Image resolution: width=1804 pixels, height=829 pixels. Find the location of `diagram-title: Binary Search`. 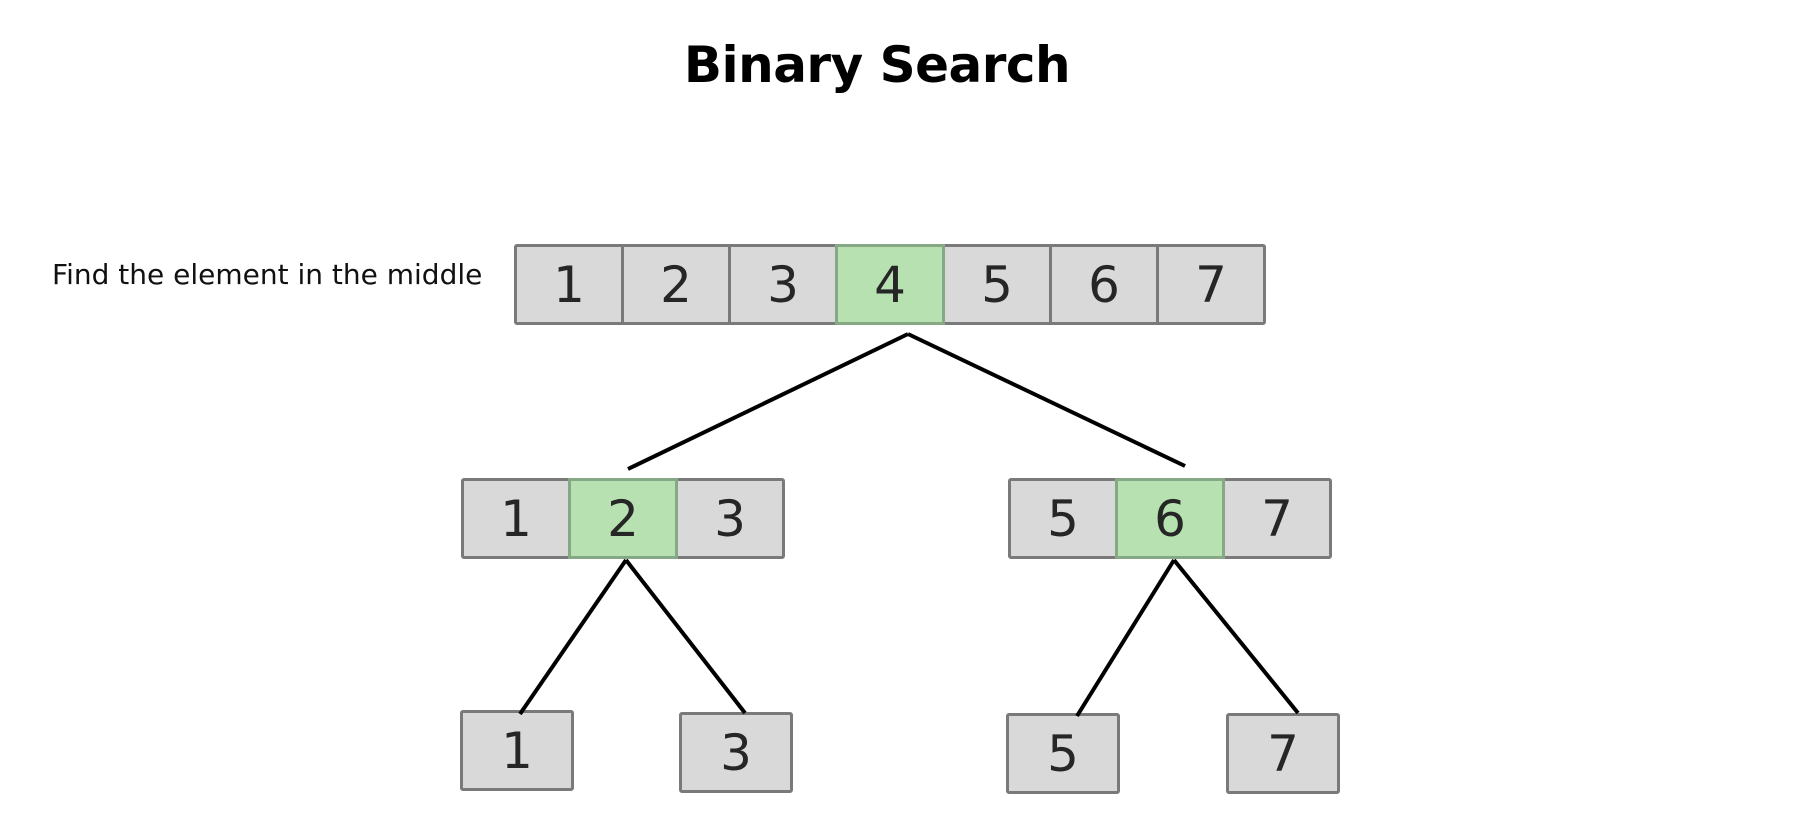

diagram-title: Binary Search is located at coordinates (877, 65).